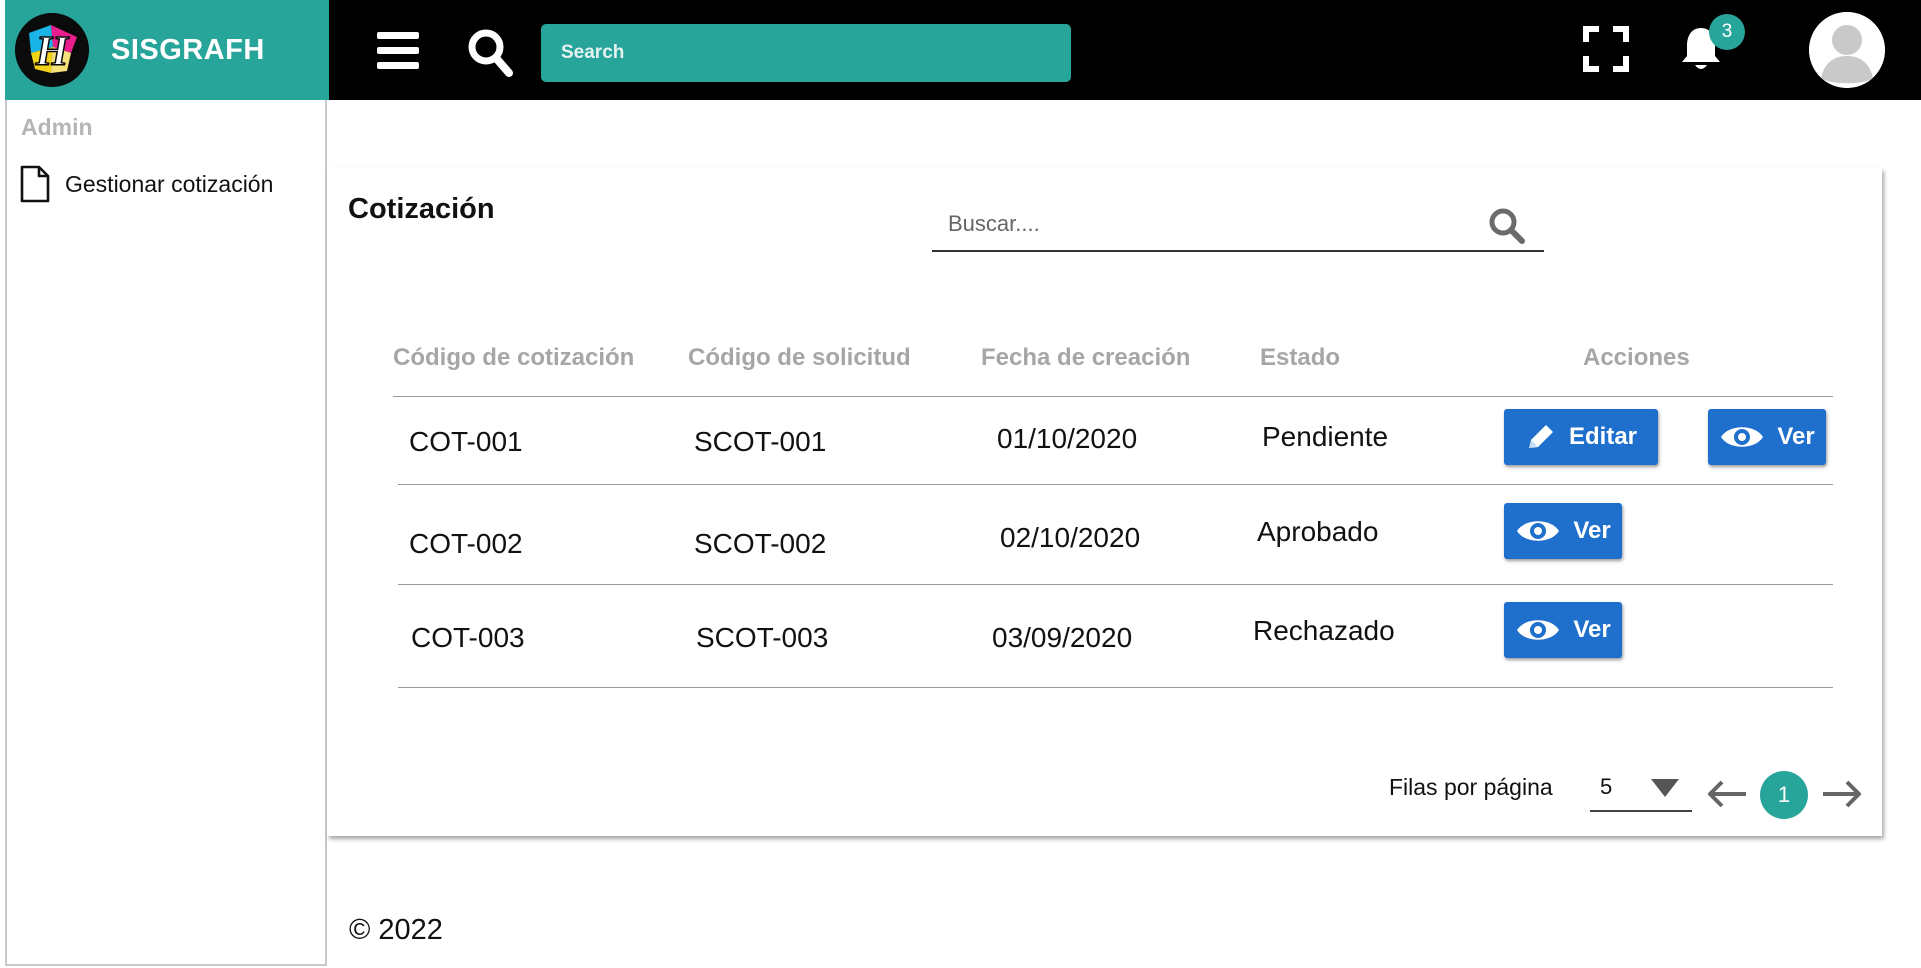 This screenshot has height=968, width=1921. Describe the element at coordinates (1842, 794) in the screenshot. I see `arrow-right-icon` at that location.